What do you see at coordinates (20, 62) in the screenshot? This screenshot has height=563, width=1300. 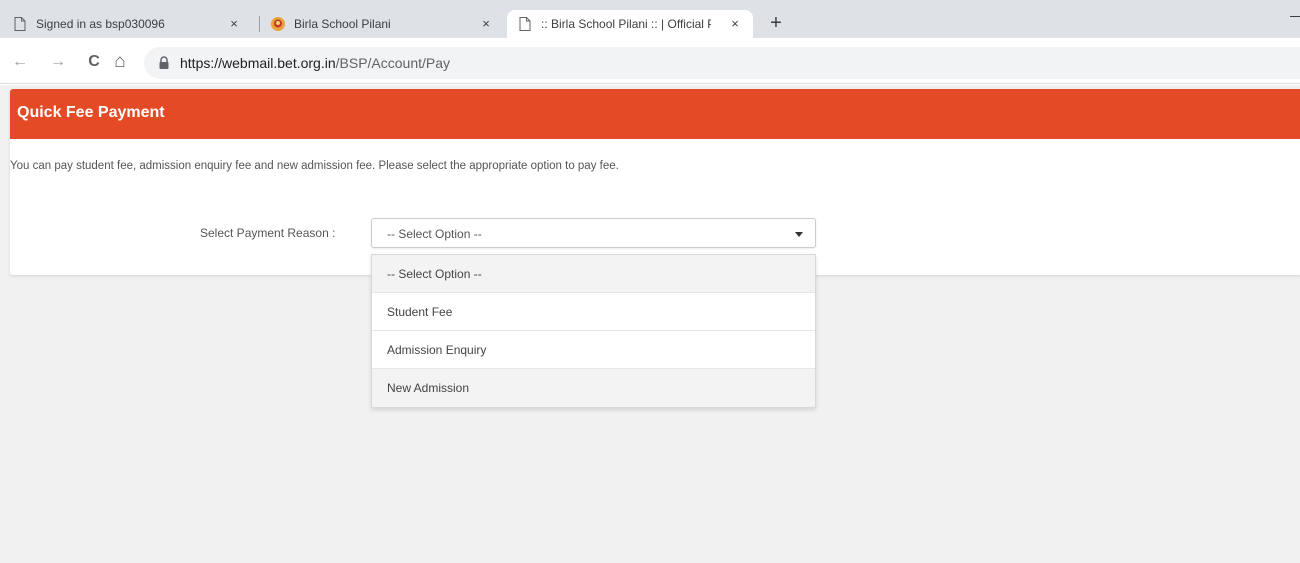 I see `back-icon: ←` at bounding box center [20, 62].